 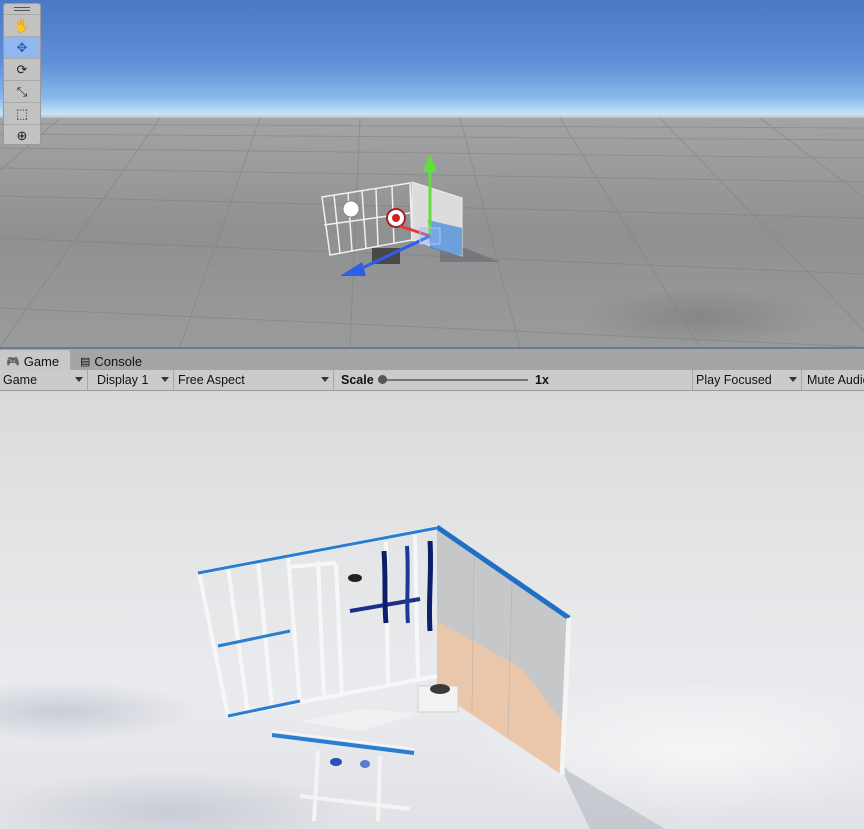 I want to click on aspect-dropdown: Free Aspect, so click(x=254, y=380).